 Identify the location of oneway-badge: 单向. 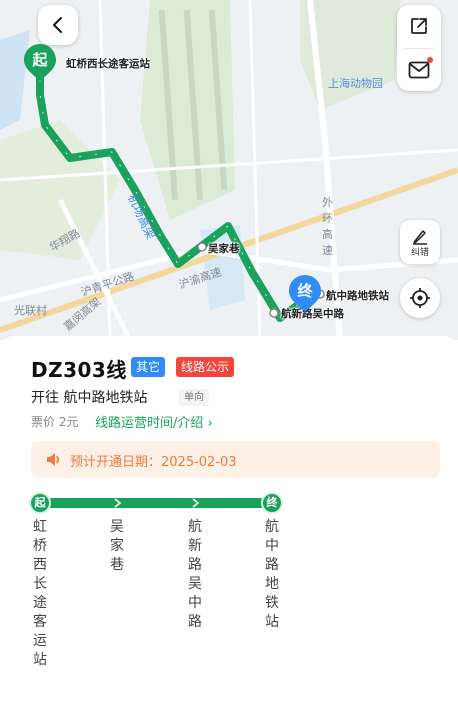
(194, 397).